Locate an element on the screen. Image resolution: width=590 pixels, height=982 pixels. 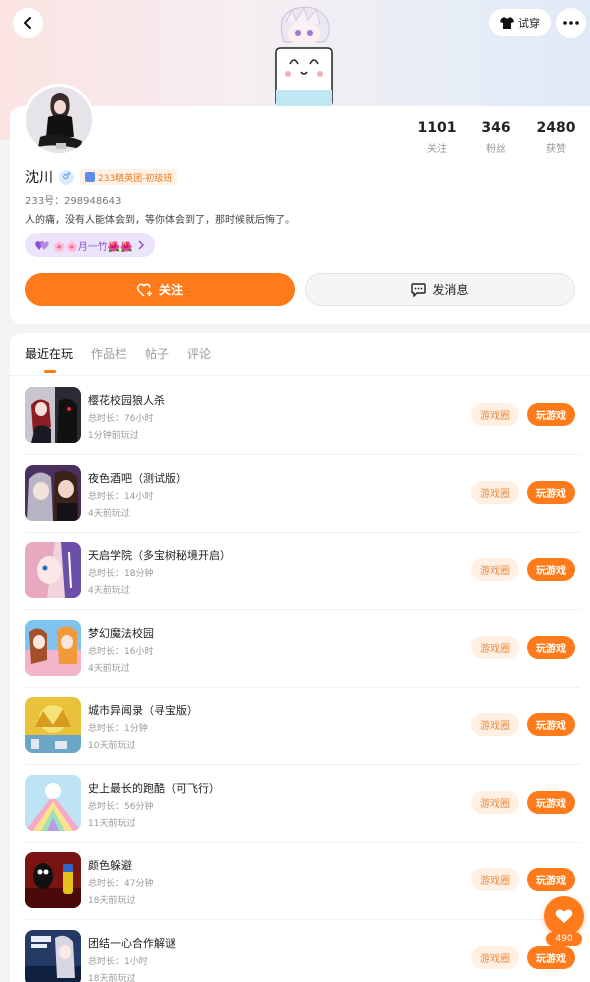
game-list-item: 梦幻魔法校园 总时长：16小时 4天前玩过 游戏圈 玩游戏 is located at coordinates (300, 649).